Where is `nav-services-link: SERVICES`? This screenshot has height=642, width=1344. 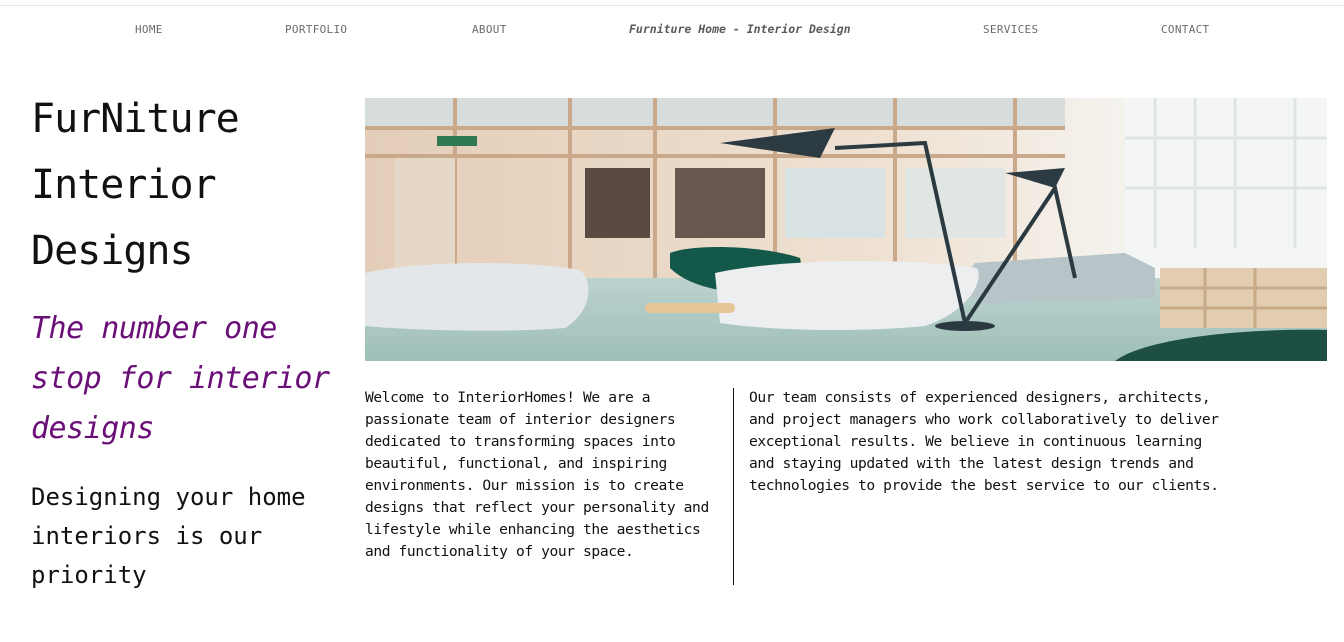
nav-services-link: SERVICES is located at coordinates (1010, 29).